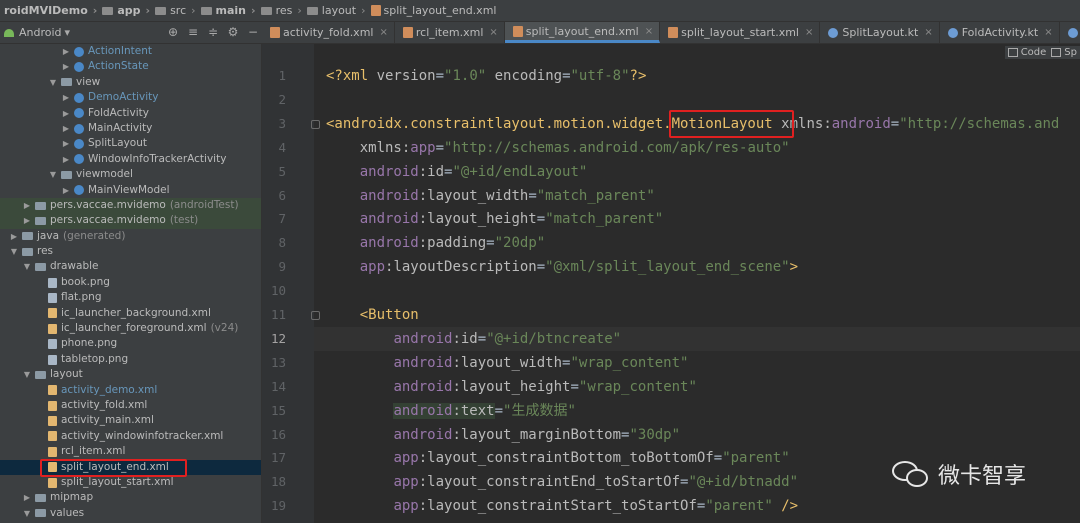  I want to click on code-line: 13 android:layout_width="wrap_content", so click(671, 363).